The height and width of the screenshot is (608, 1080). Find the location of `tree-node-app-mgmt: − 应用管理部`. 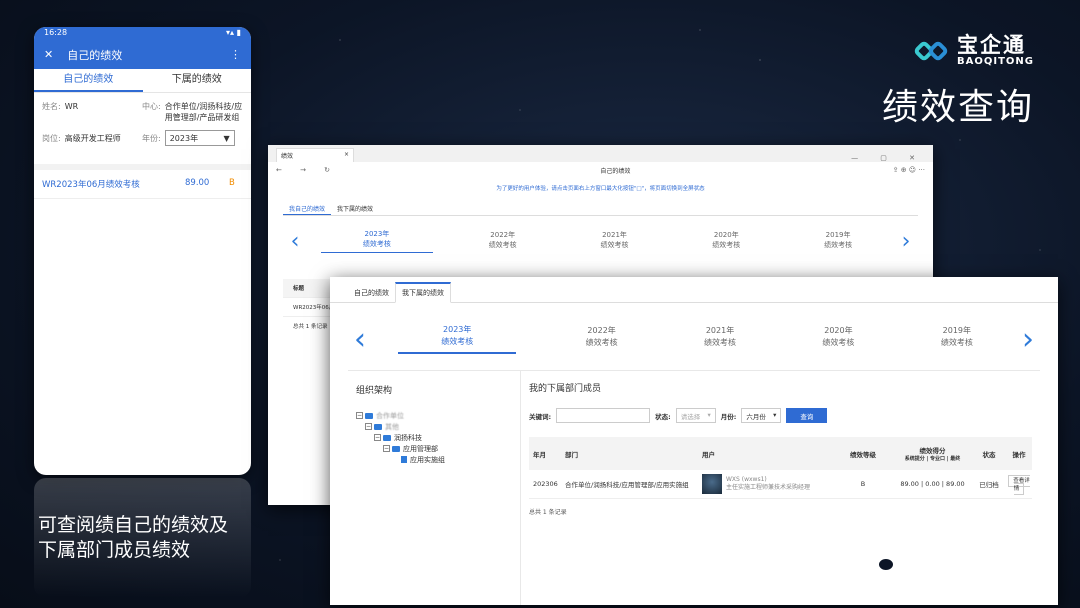

tree-node-app-mgmt: − 应用管理部 is located at coordinates (434, 448).